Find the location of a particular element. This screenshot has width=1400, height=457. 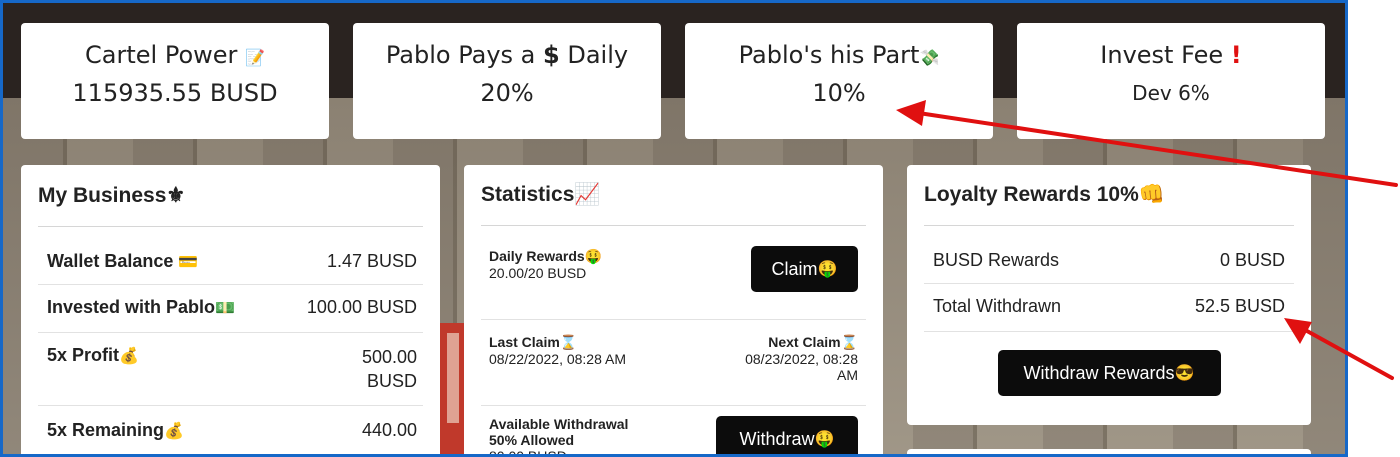

annotation-arrow-bottom is located at coordinates (1345, 352).